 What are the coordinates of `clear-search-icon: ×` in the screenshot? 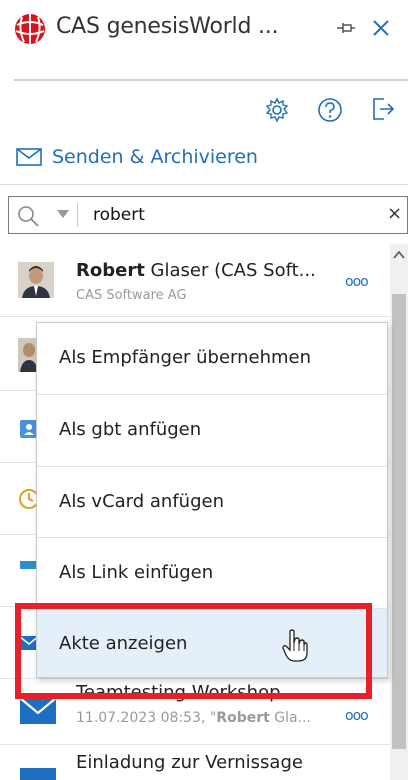 It's located at (394, 213).